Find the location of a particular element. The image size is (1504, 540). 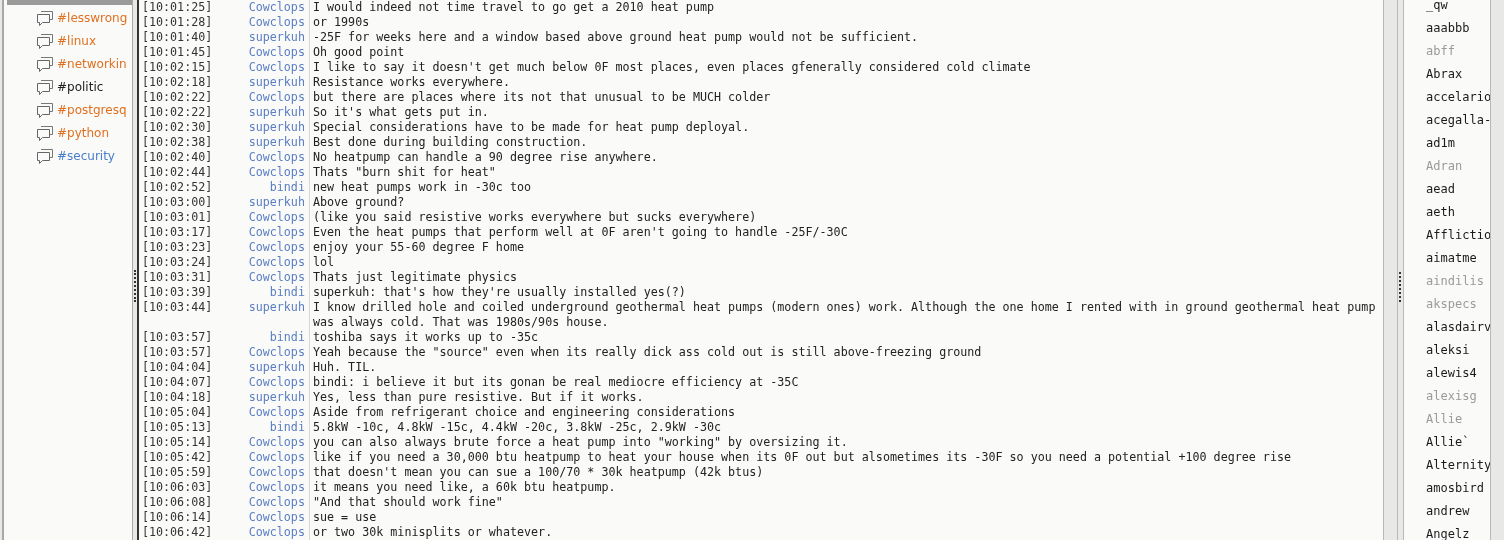

timestamp: [10:06:03] is located at coordinates (176, 487).